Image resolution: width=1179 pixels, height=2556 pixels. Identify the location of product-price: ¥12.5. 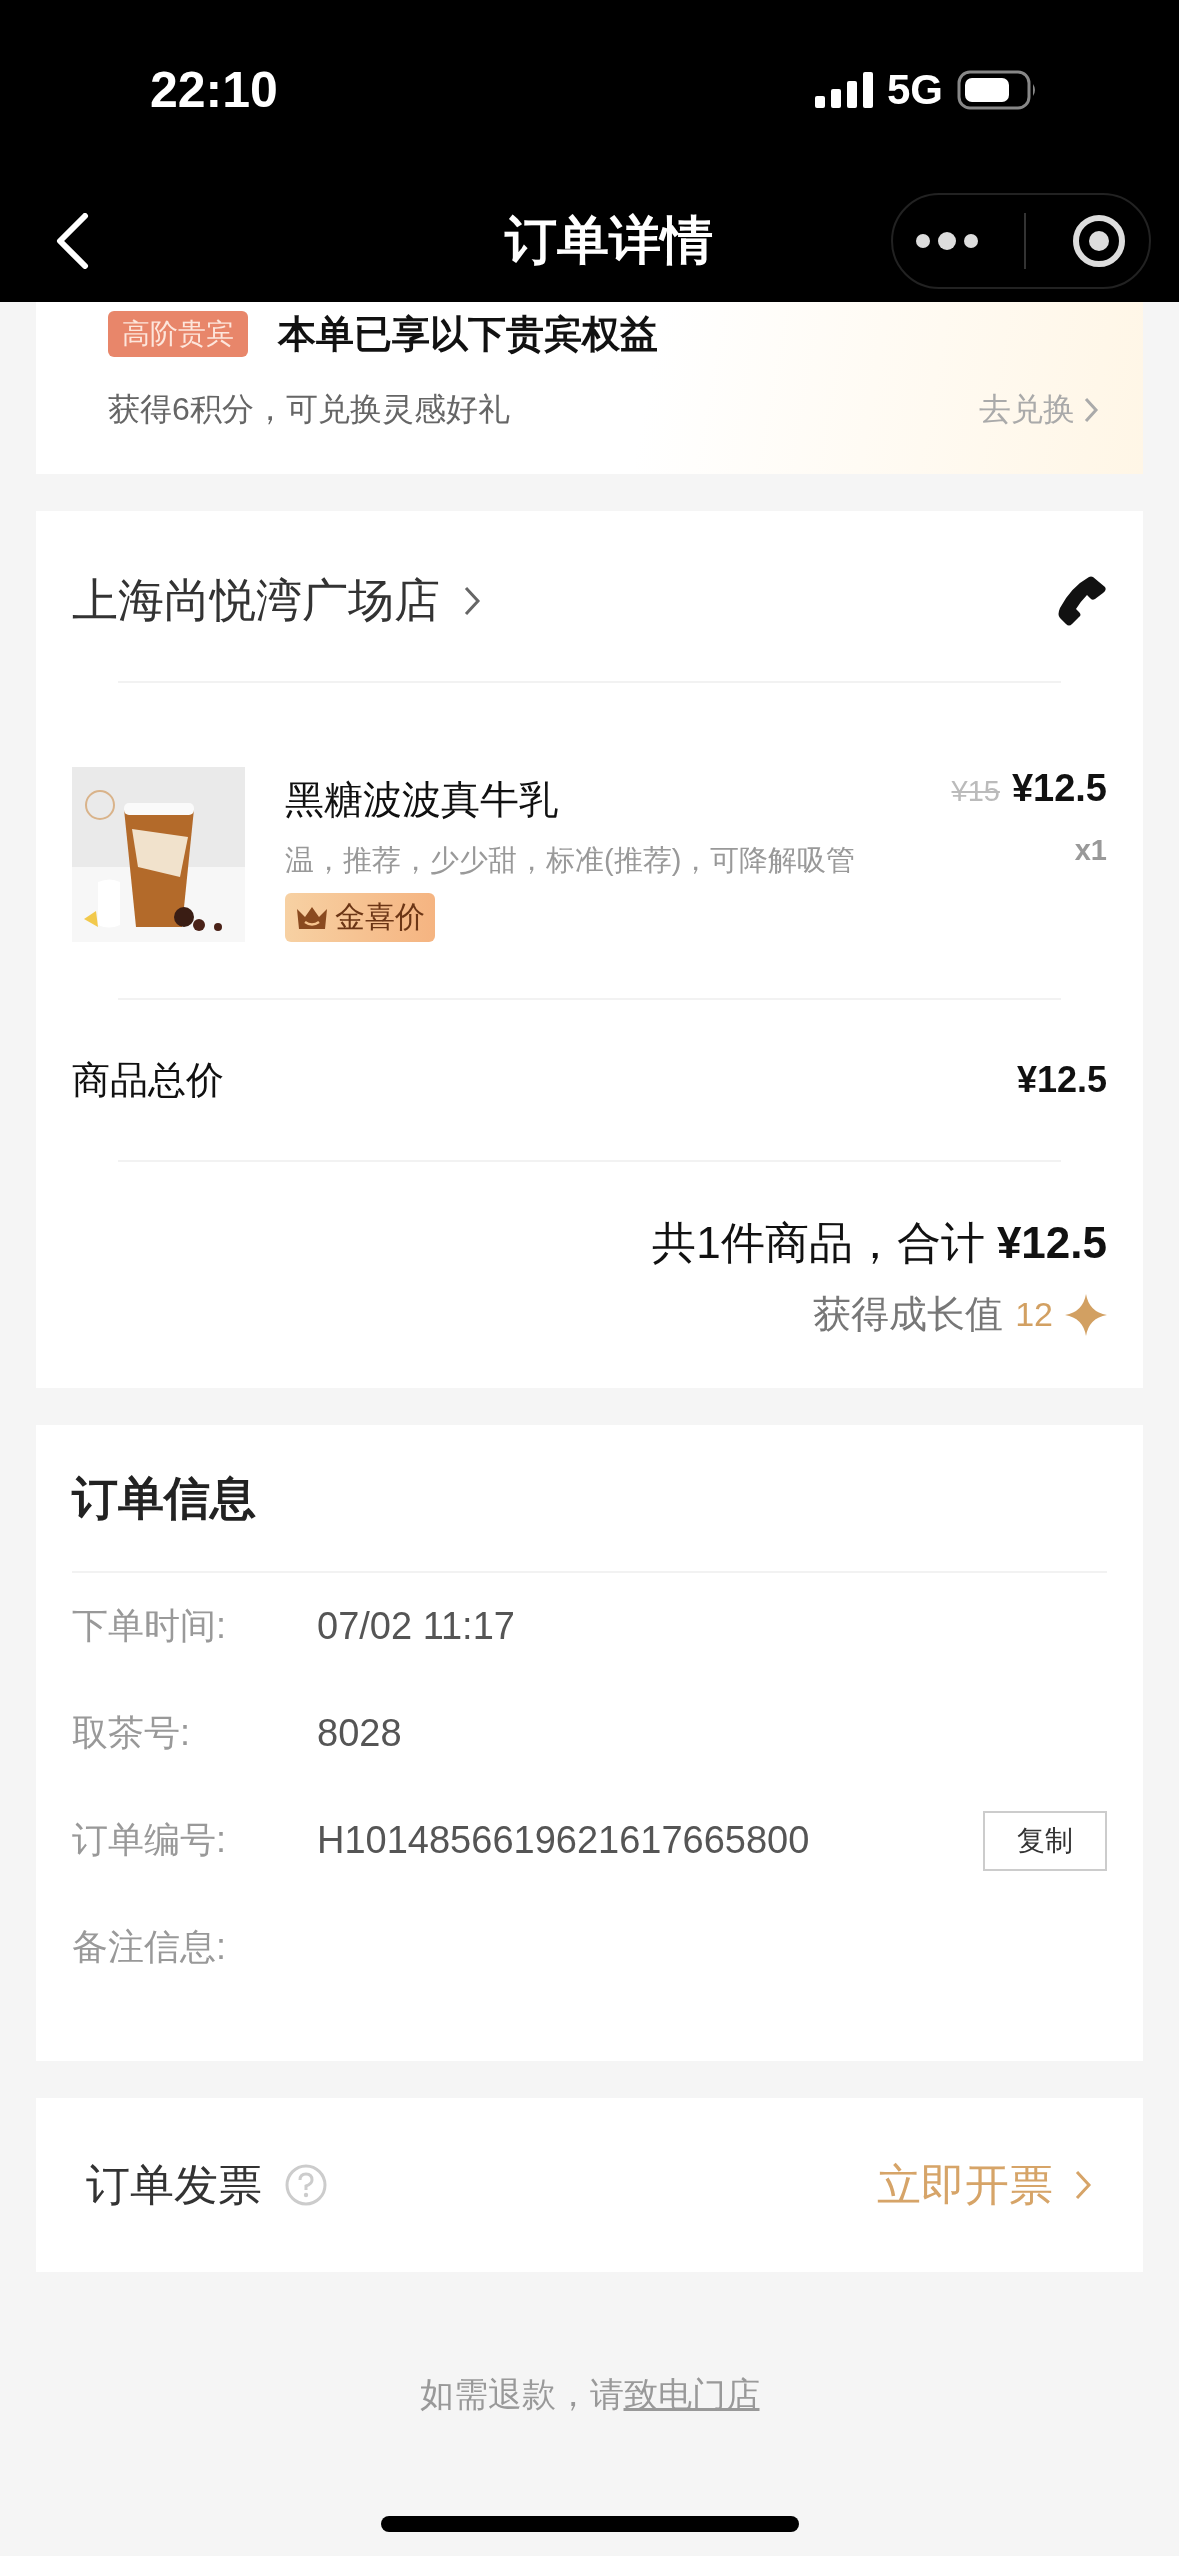
(1059, 788).